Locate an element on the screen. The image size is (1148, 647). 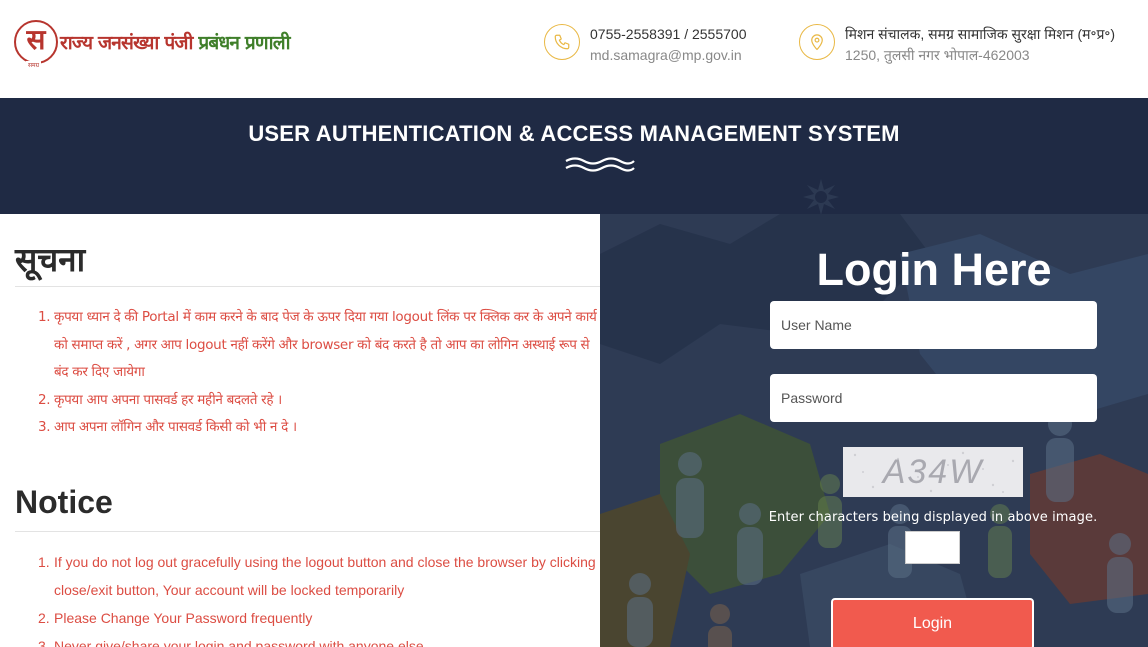
logo-mark: स समग्र is located at coordinates (36, 44).